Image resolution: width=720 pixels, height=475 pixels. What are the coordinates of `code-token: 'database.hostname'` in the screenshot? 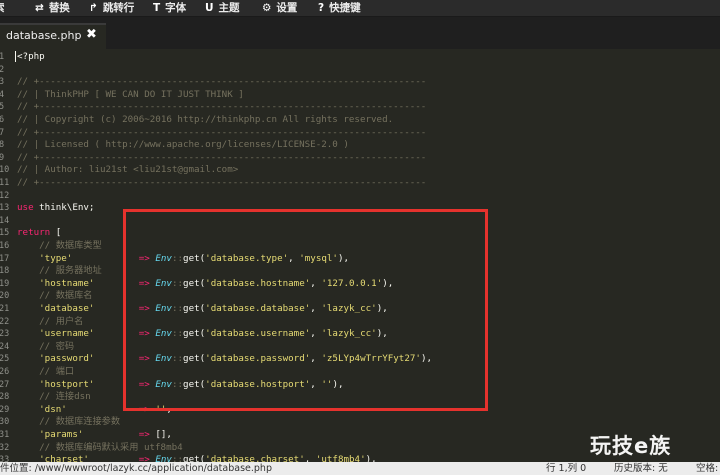 It's located at (258, 283).